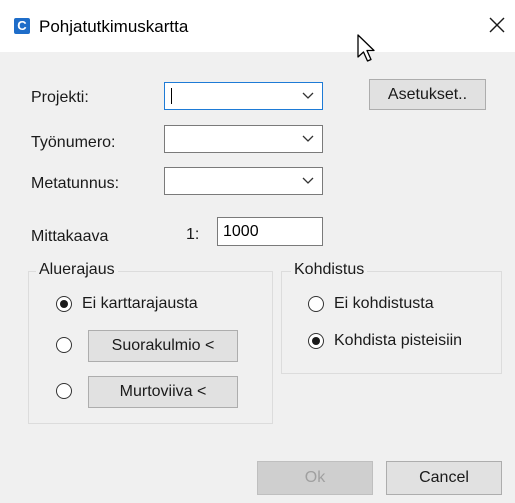 The width and height of the screenshot is (515, 503). Describe the element at coordinates (398, 340) in the screenshot. I see `kohdista-pisteisiin-label: Kohdista pisteisiin` at that location.